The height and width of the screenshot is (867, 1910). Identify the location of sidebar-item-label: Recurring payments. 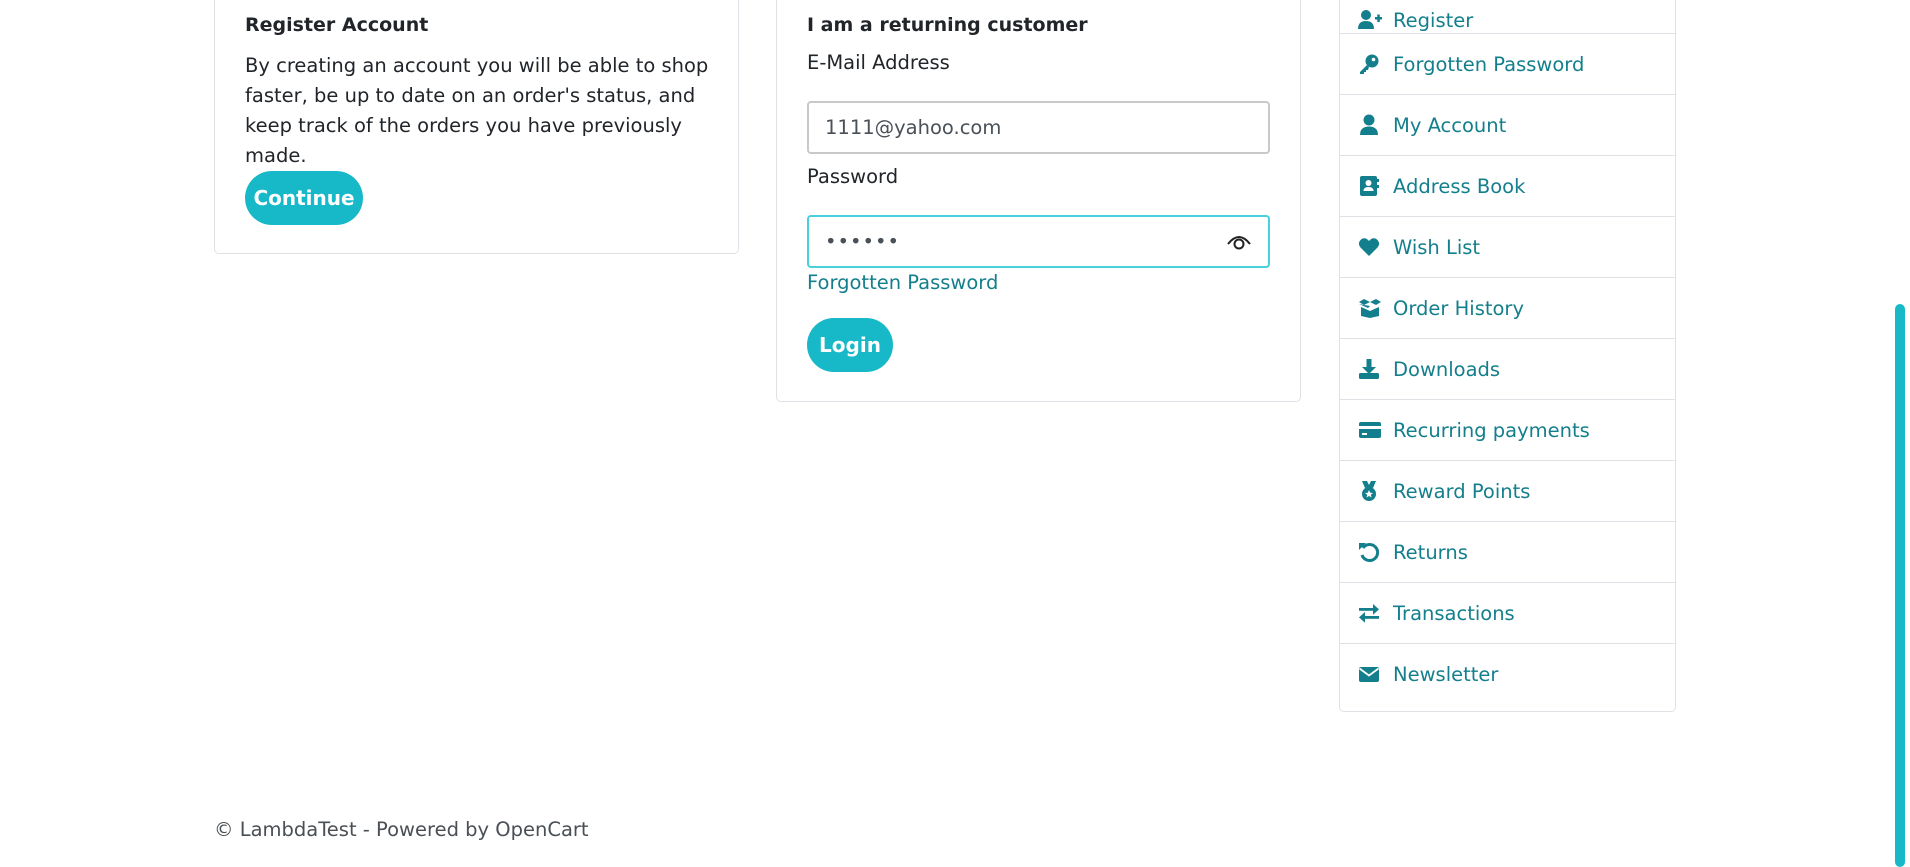
(1491, 430).